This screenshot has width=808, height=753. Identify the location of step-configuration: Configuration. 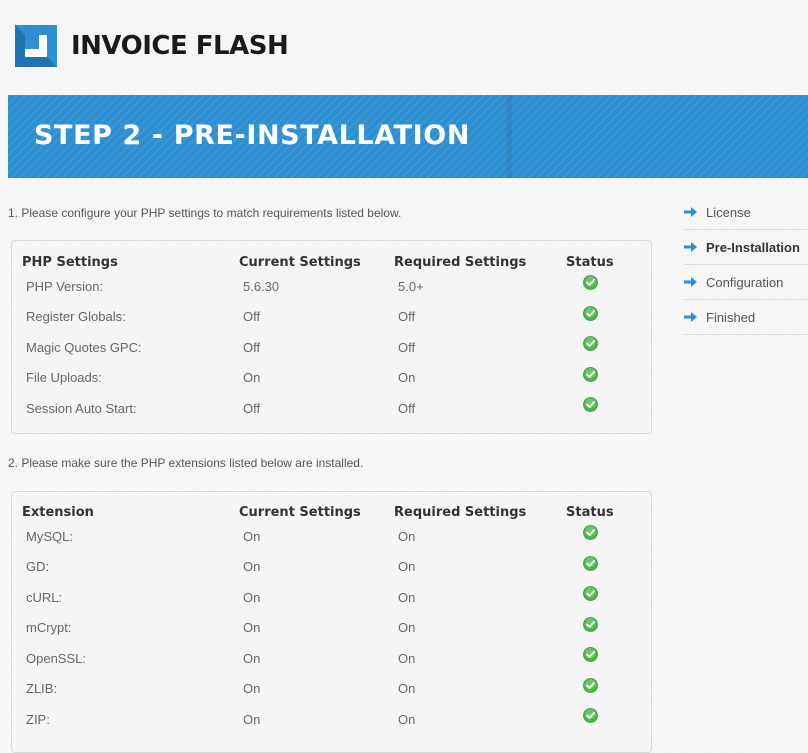
(746, 282).